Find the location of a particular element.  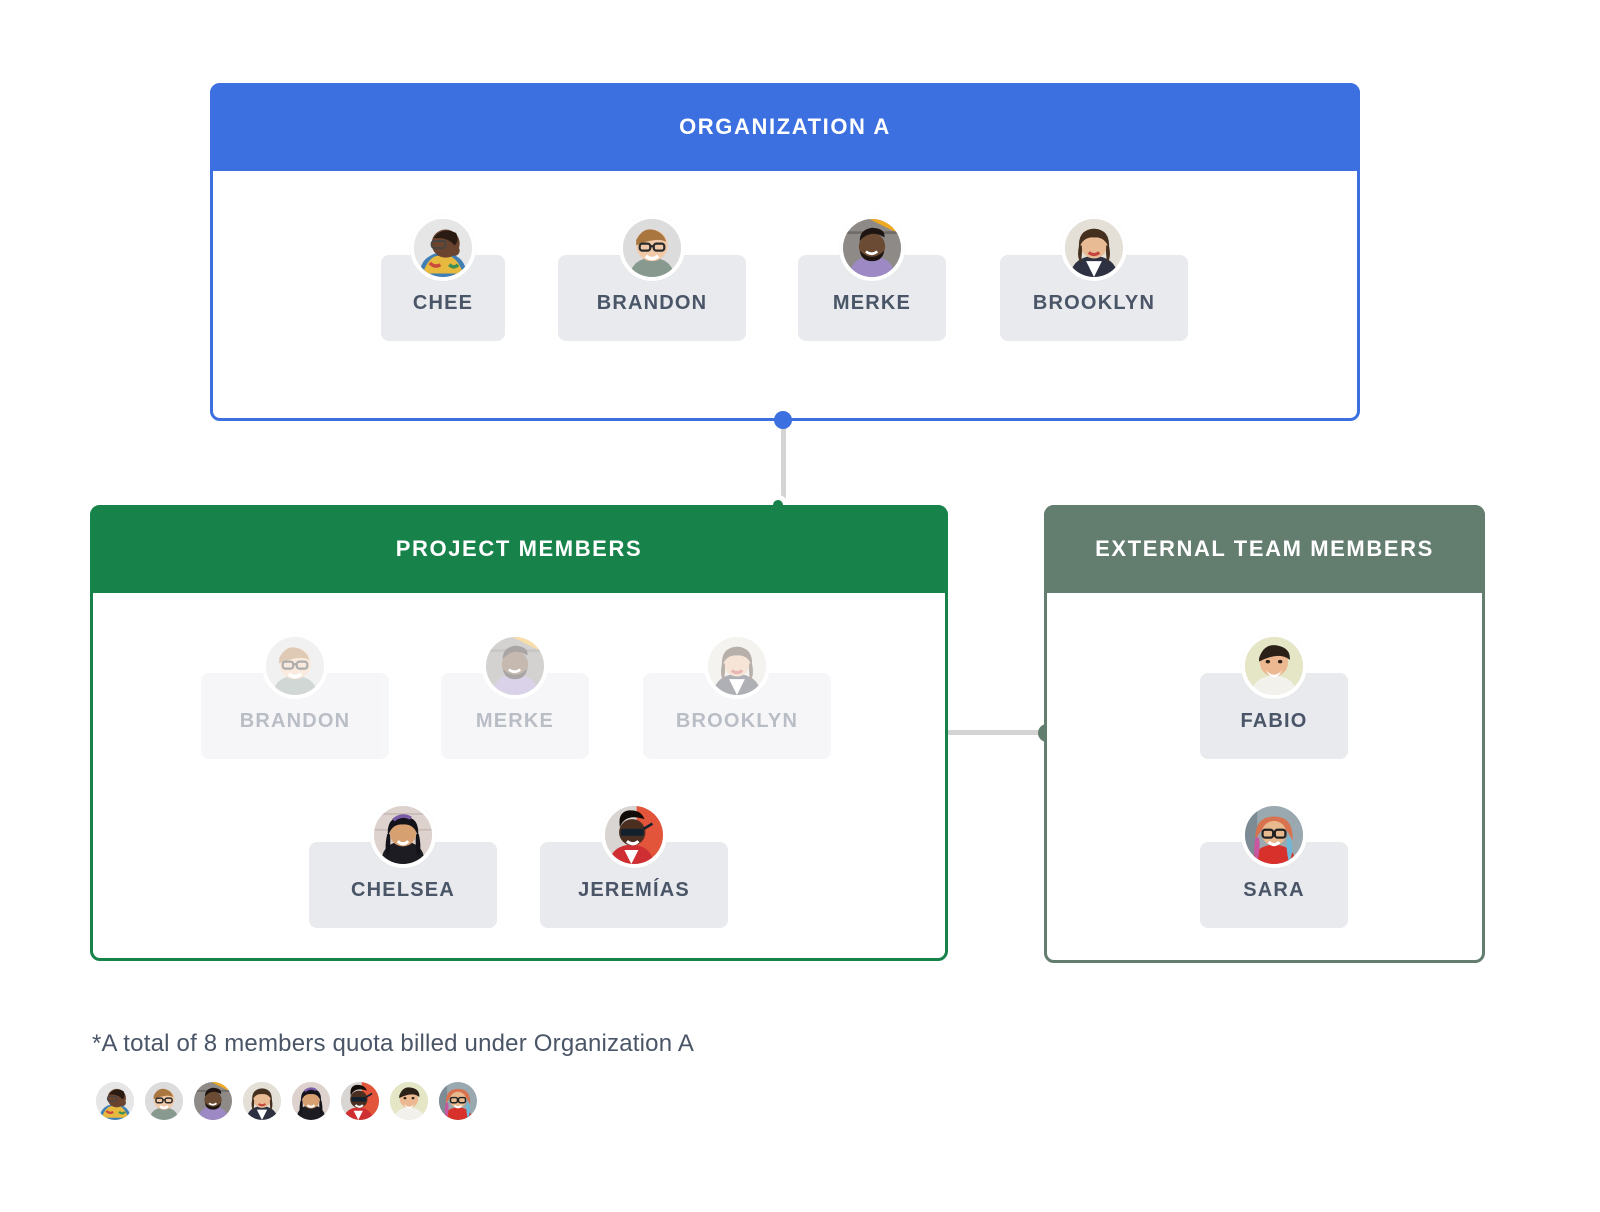

member-card-brandon-shared: BRANDON is located at coordinates (295, 696).